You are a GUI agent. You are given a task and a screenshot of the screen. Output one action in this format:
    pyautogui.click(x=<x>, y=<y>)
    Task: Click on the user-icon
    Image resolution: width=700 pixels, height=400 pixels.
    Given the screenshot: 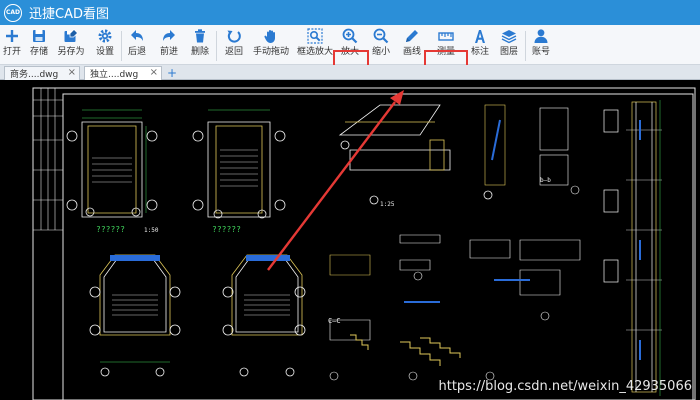 What is the action you would take?
    pyautogui.click(x=541, y=36)
    